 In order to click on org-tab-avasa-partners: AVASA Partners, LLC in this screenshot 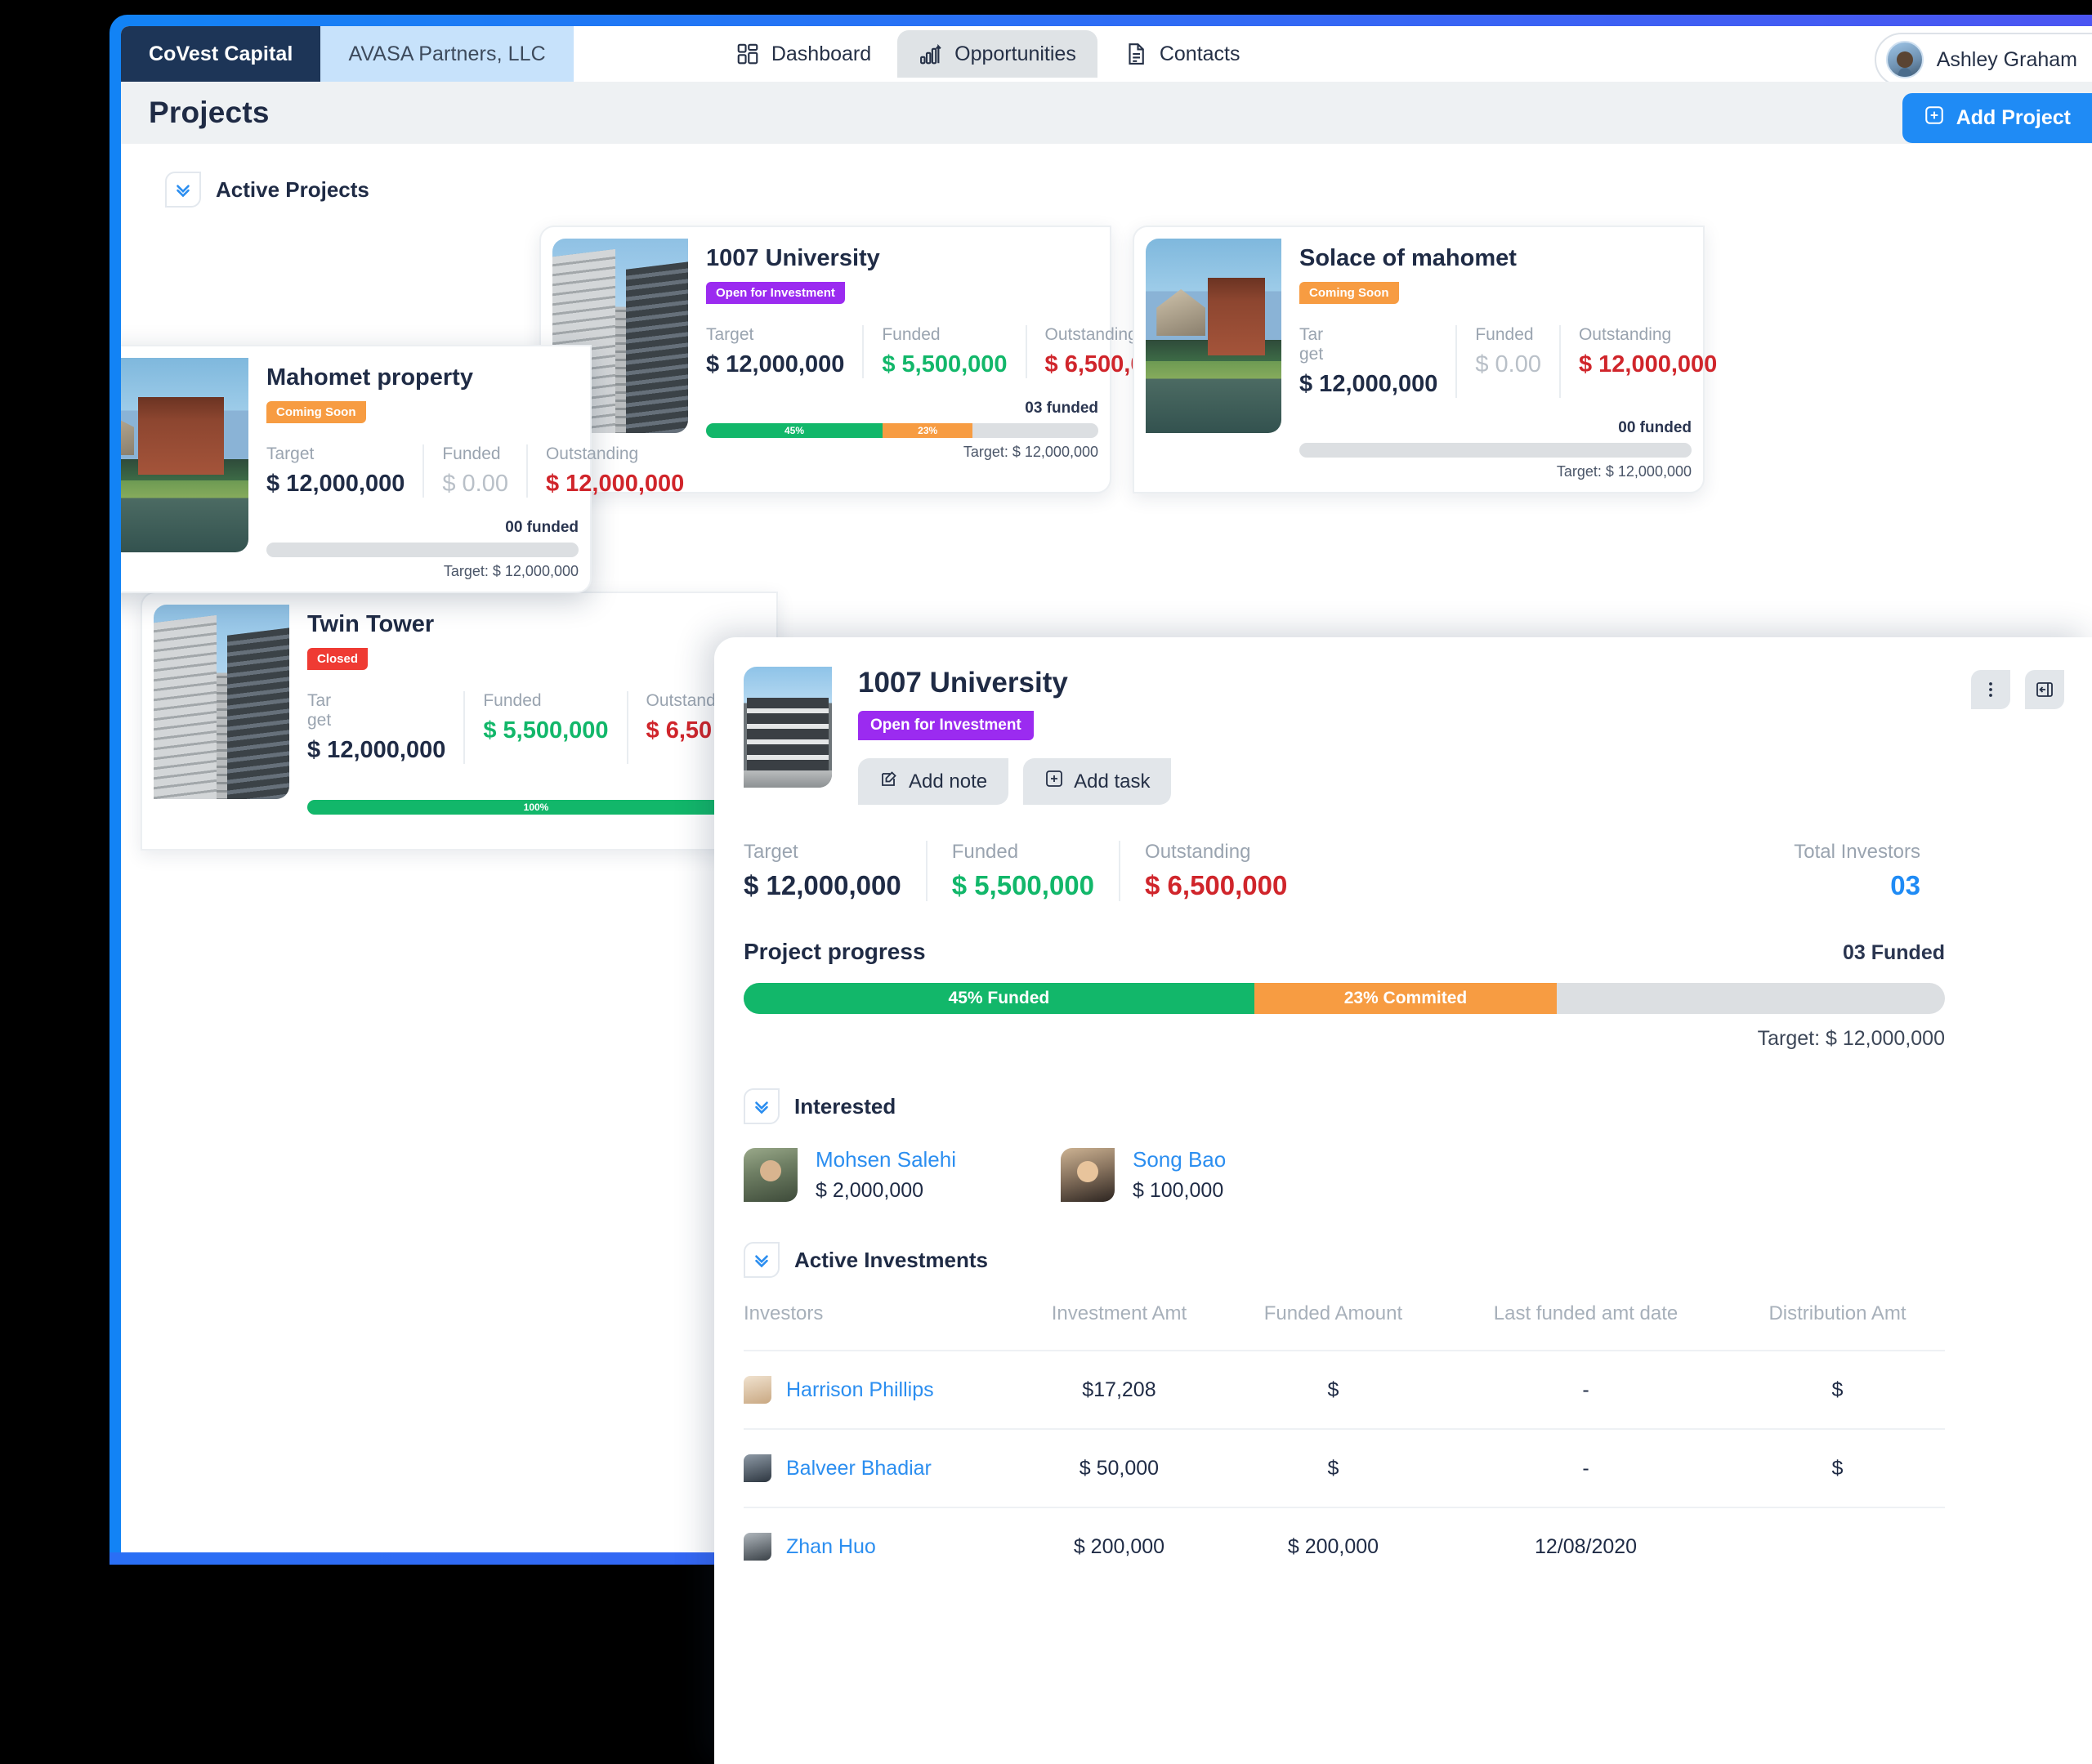, I will do `click(447, 54)`.